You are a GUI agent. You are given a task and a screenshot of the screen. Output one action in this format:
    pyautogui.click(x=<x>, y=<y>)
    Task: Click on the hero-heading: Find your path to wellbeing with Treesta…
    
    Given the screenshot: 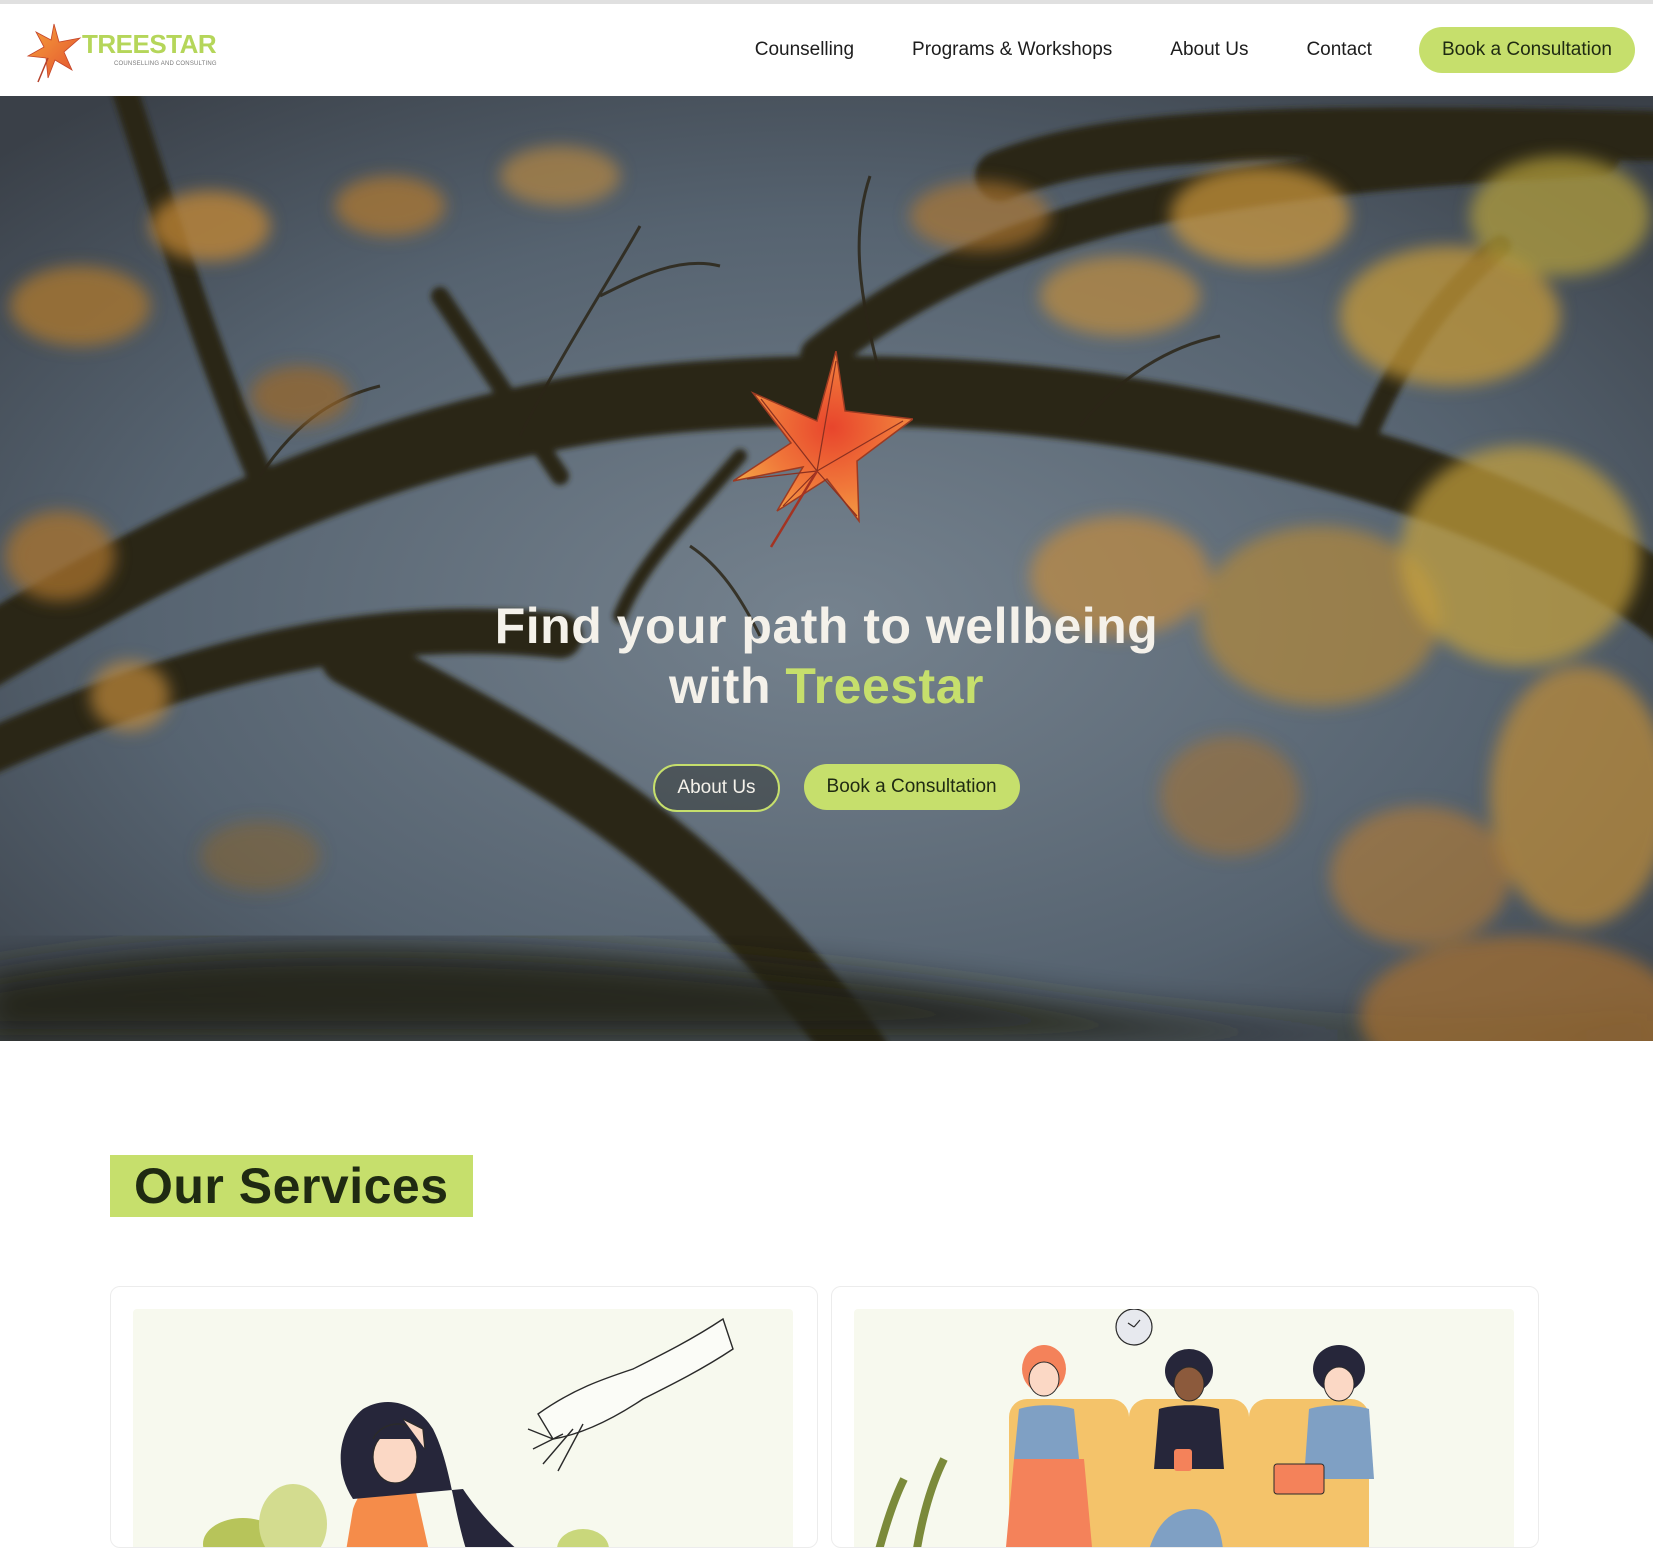 What is the action you would take?
    pyautogui.click(x=826, y=656)
    